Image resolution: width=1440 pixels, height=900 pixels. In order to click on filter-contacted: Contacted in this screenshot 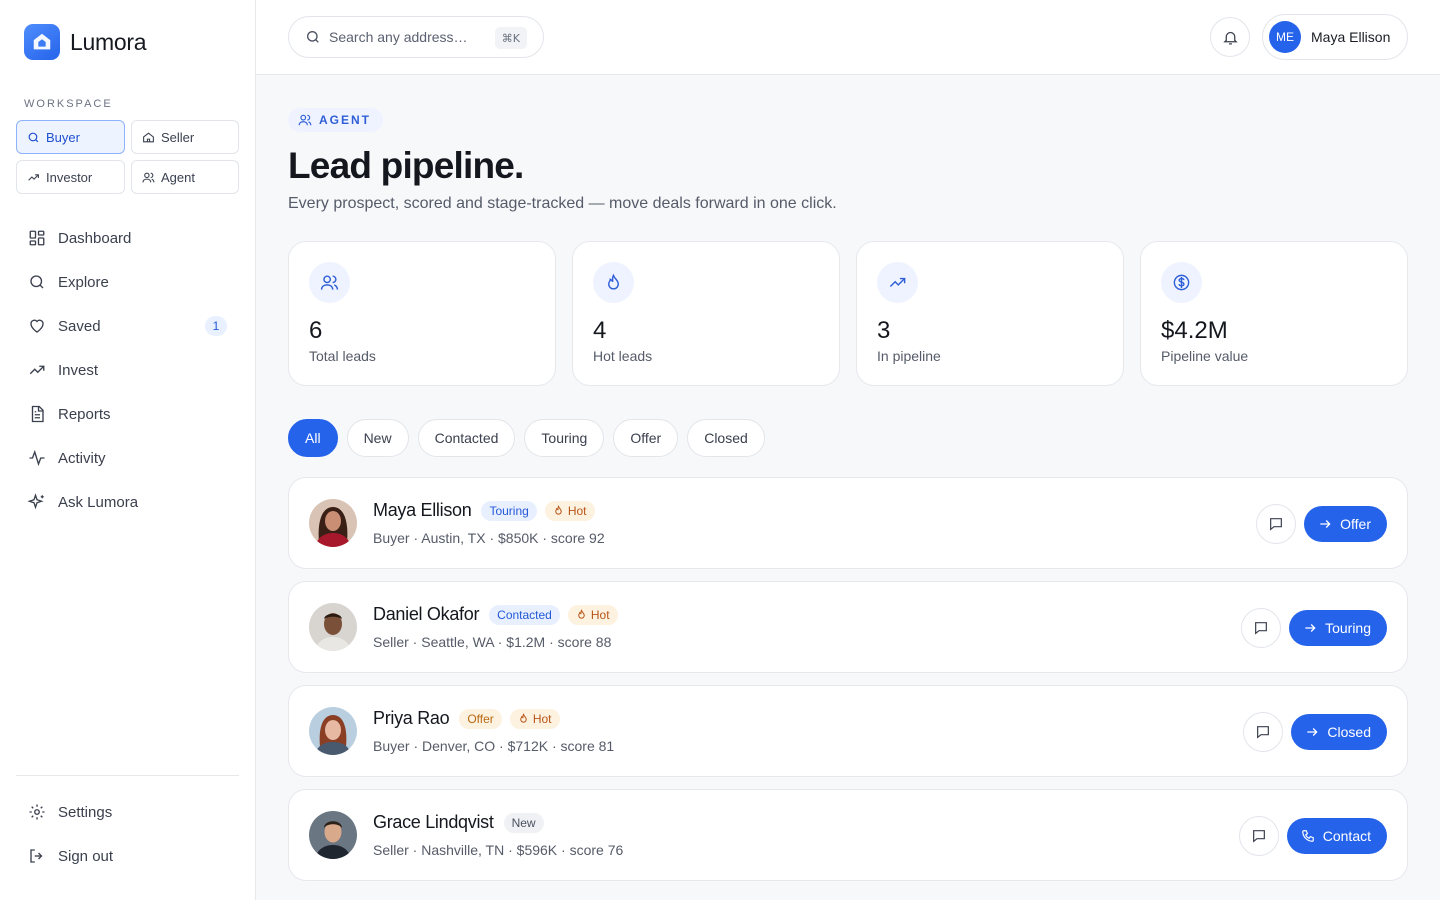, I will do `click(466, 438)`.